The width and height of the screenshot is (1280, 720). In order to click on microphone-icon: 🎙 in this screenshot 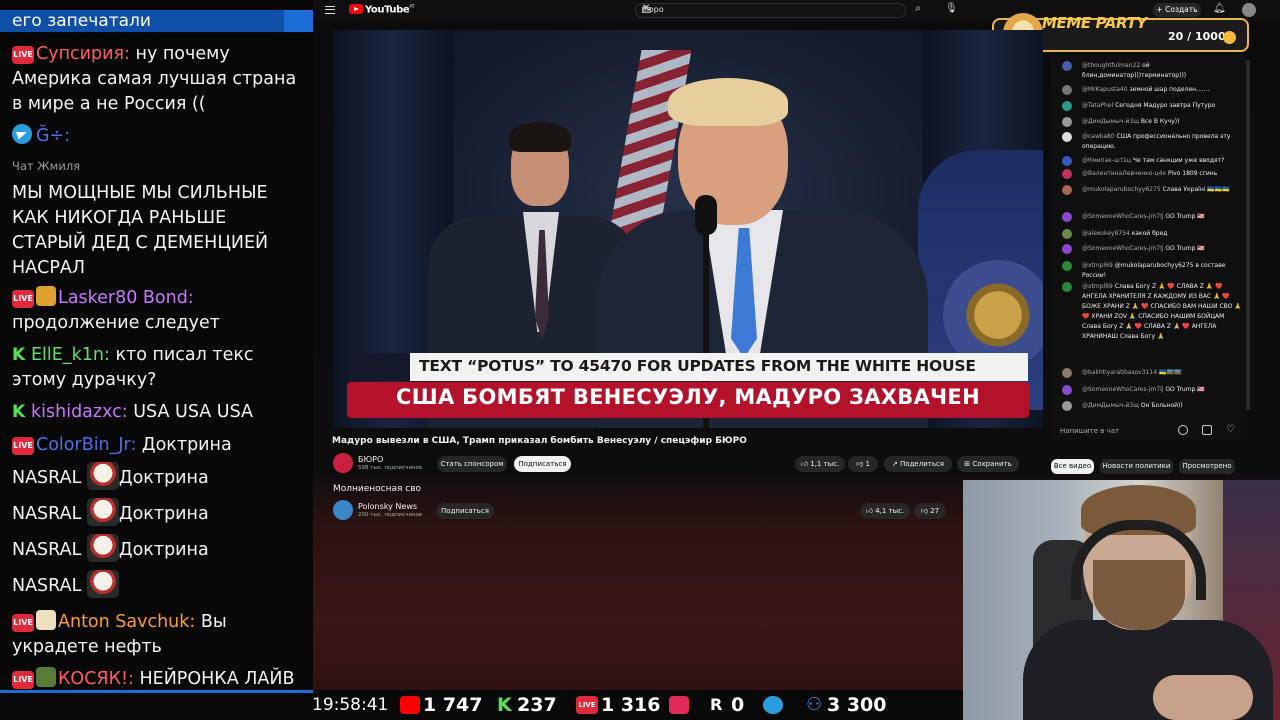, I will do `click(951, 10)`.